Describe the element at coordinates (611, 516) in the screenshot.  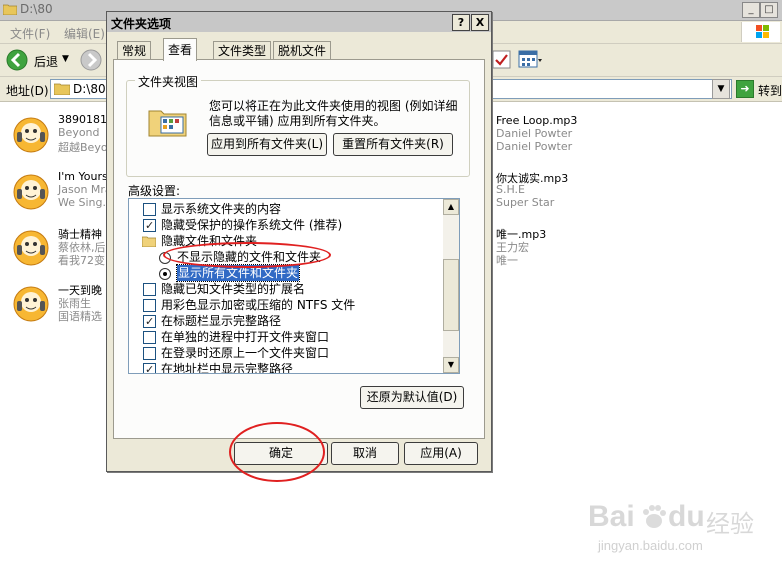
I see `watermark-brand: Bai` at that location.